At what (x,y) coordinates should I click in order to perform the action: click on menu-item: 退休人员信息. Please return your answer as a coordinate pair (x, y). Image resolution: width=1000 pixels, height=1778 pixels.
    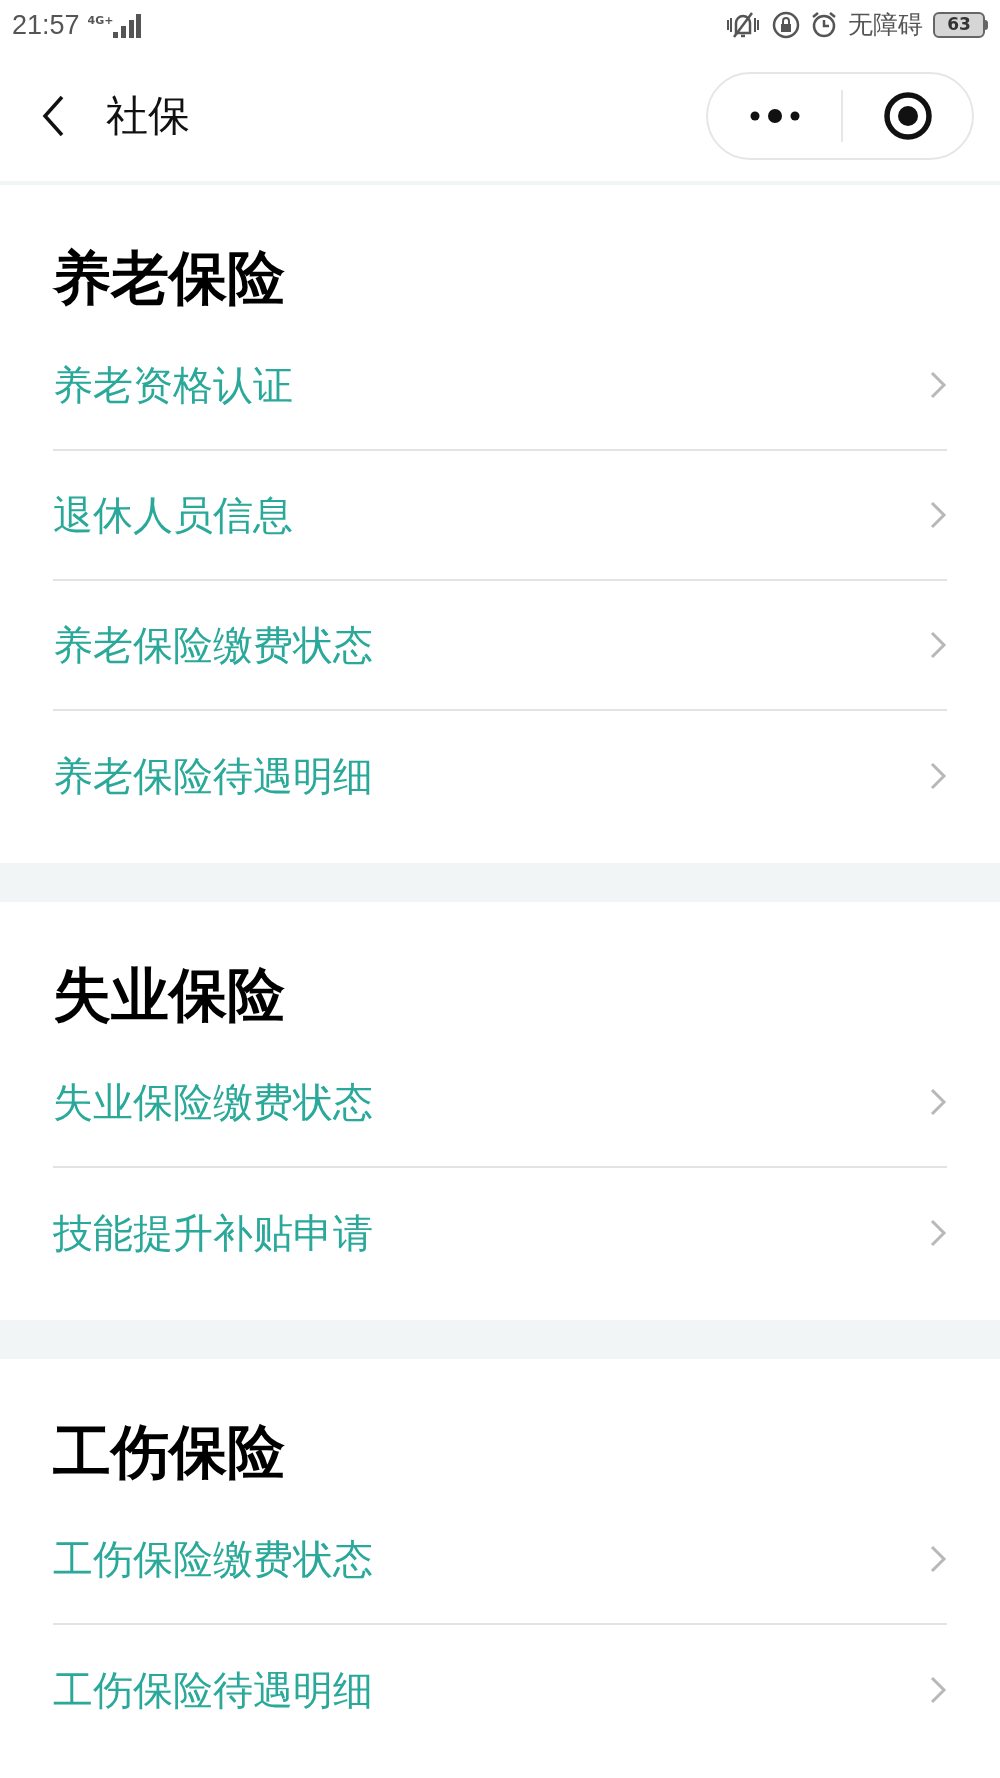
    Looking at the image, I should click on (500, 516).